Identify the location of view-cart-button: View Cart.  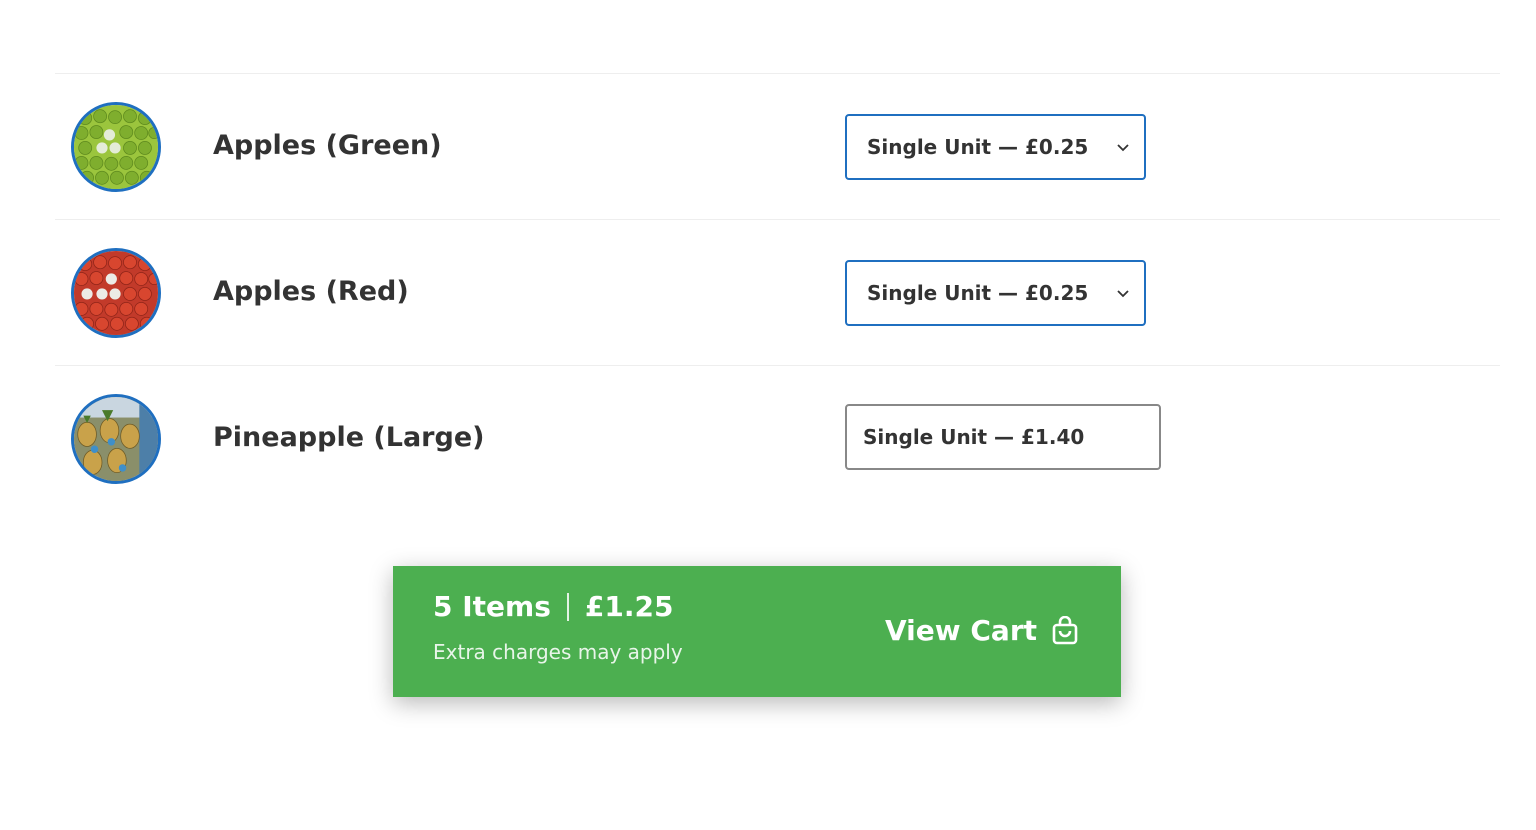
(982, 630).